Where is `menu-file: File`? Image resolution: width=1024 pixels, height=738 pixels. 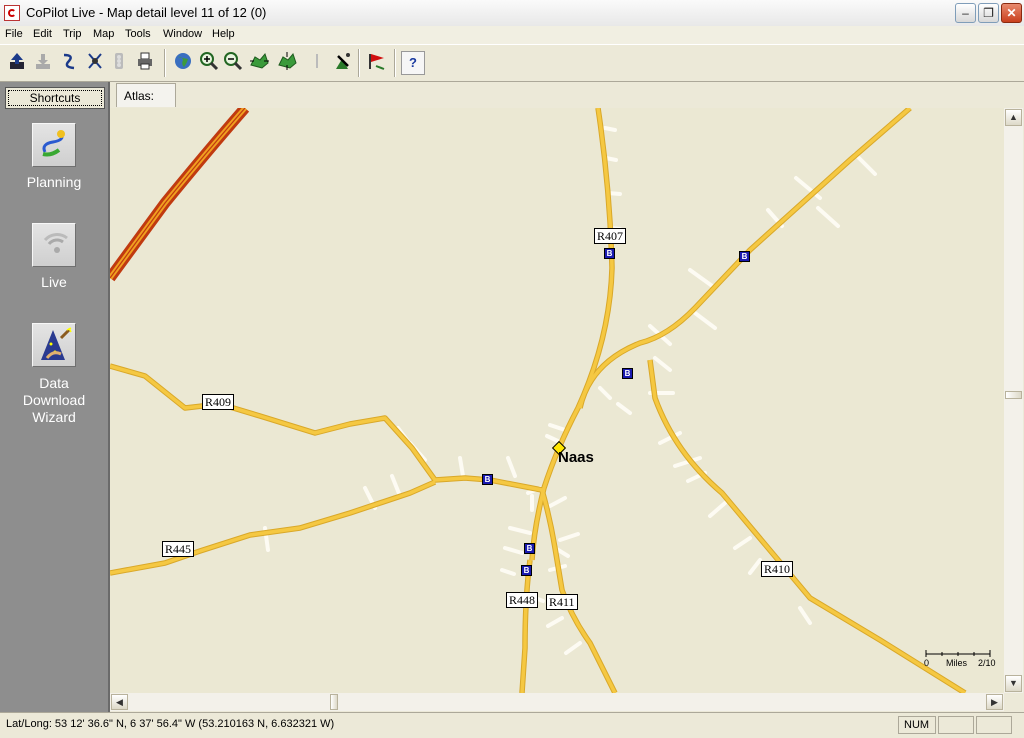 menu-file: File is located at coordinates (14, 34).